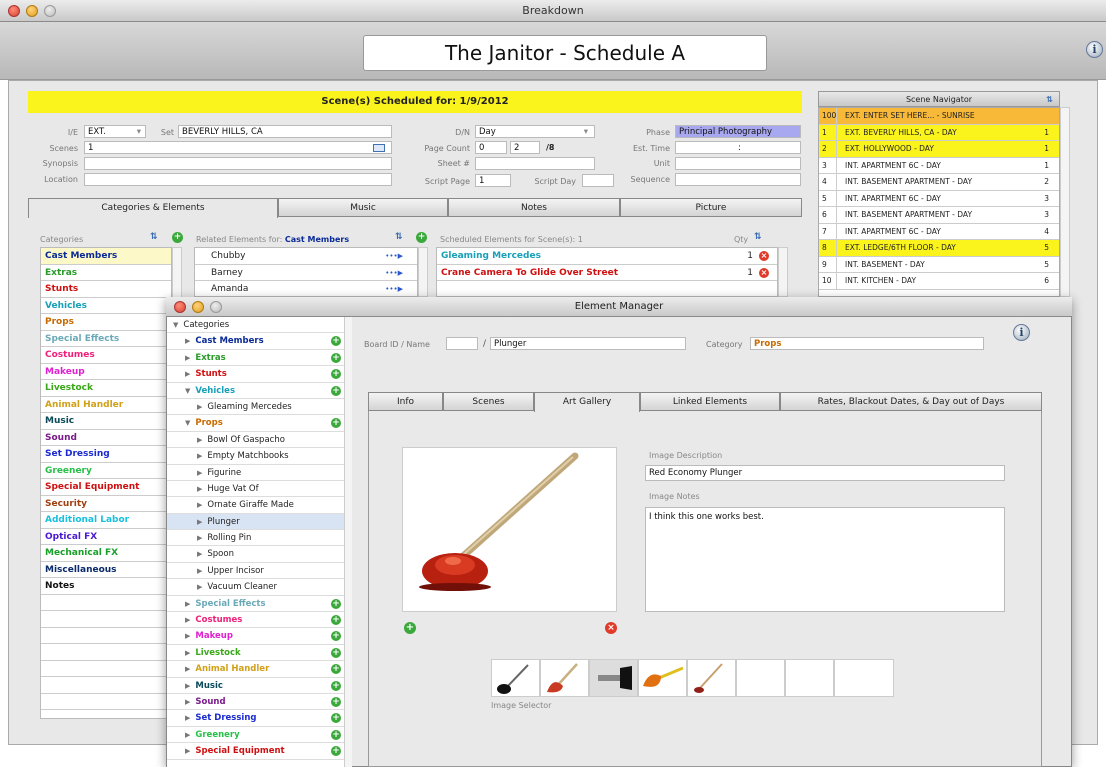  I want to click on image-description-field: Red Economy Plunger, so click(825, 473).